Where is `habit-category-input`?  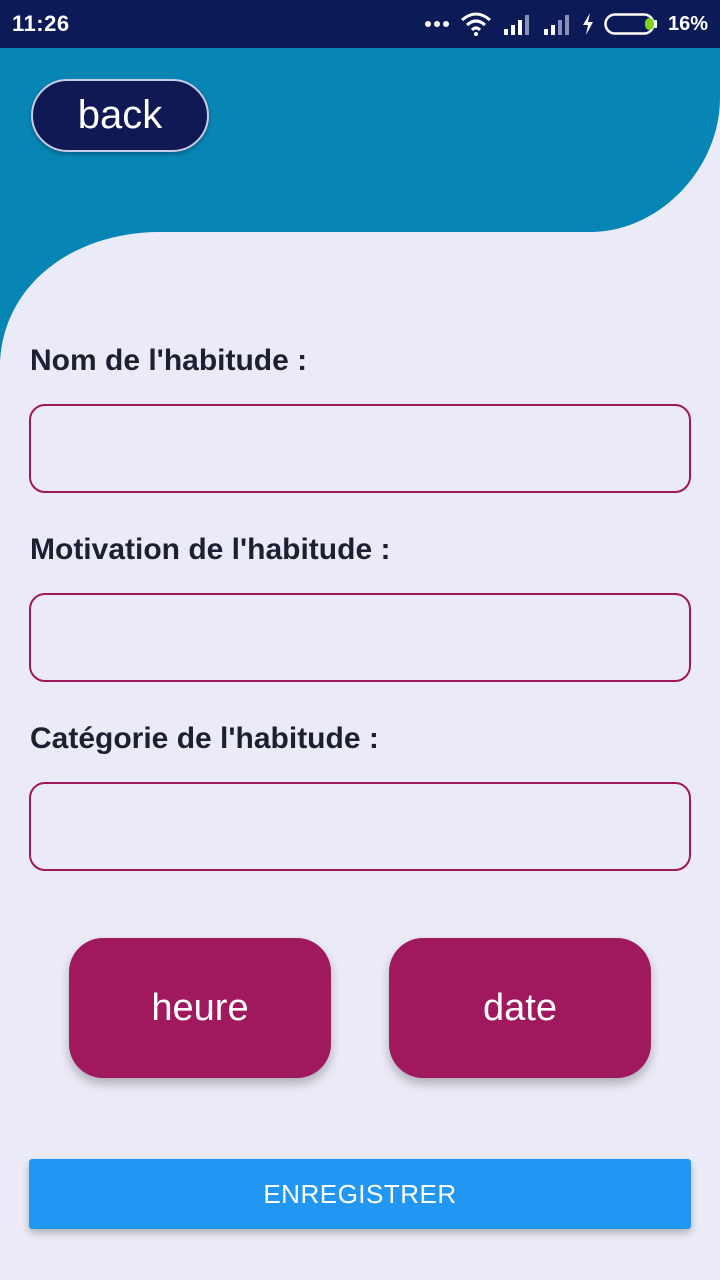 habit-category-input is located at coordinates (360, 826).